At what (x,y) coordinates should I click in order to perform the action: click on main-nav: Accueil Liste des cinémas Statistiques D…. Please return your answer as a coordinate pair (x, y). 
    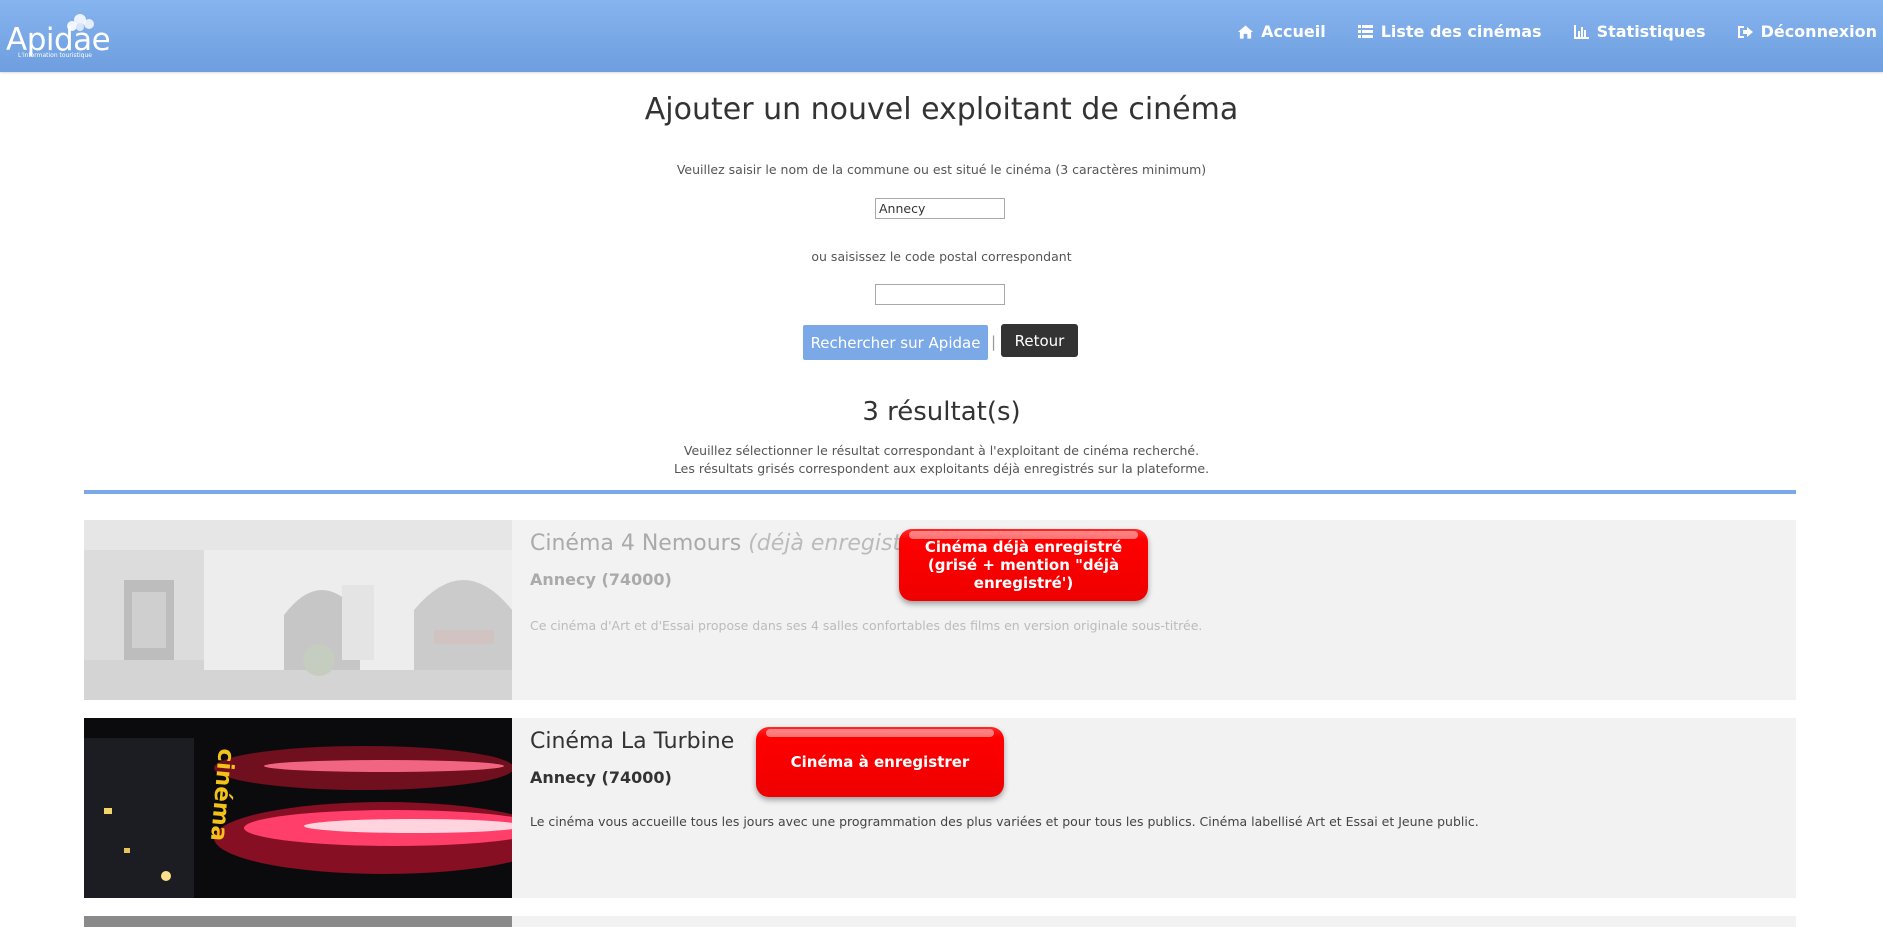
    Looking at the image, I should click on (1557, 31).